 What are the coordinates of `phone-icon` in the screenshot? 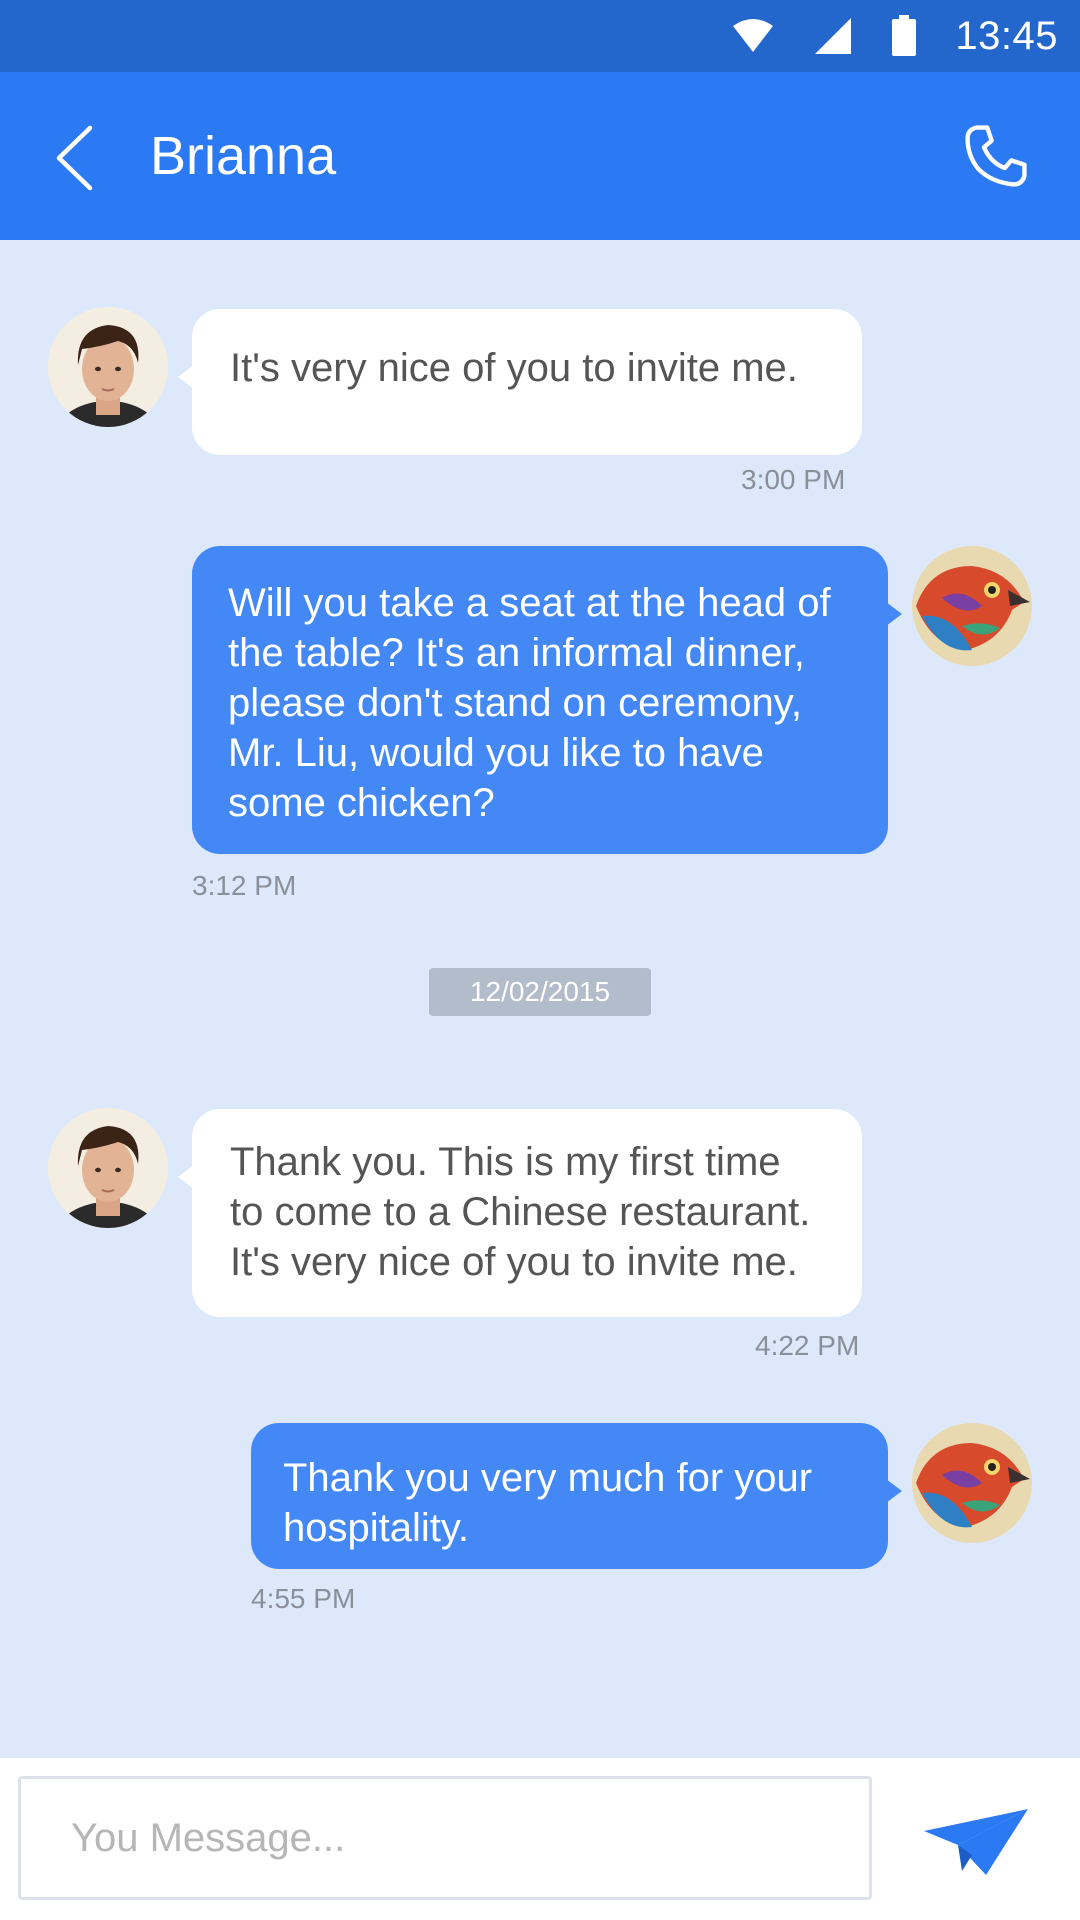 It's located at (996, 156).